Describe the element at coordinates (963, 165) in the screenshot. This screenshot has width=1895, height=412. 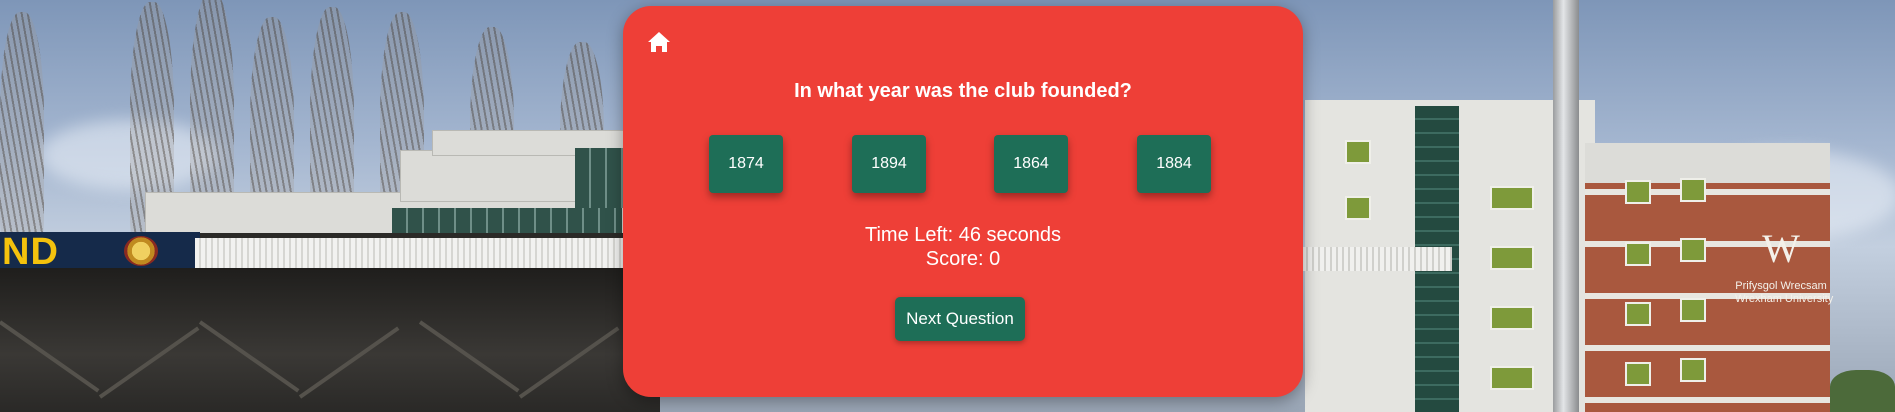
I see `answer-options: 1874 1894 1864 1884` at that location.